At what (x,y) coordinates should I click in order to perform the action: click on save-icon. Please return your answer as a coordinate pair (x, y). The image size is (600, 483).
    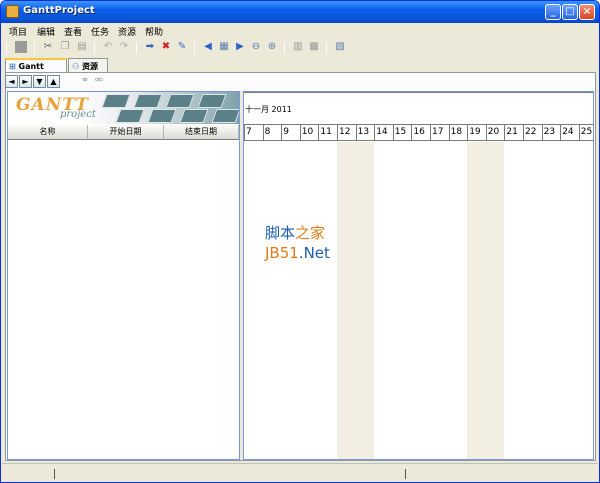
    Looking at the image, I should click on (21, 47).